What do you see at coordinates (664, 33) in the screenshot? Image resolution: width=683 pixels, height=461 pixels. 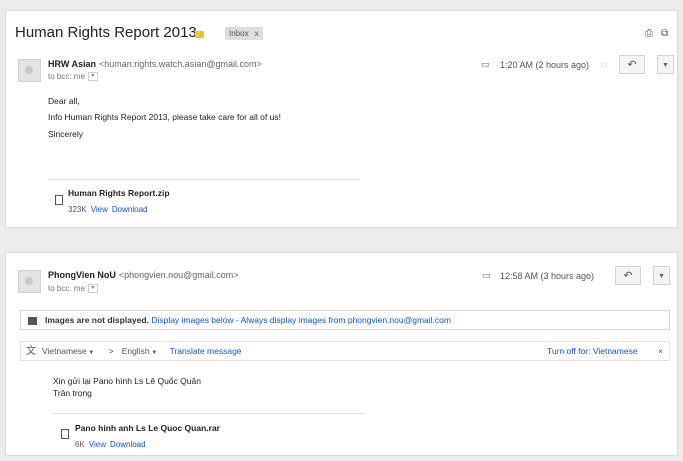 I see `new-window-icon: ⧉` at bounding box center [664, 33].